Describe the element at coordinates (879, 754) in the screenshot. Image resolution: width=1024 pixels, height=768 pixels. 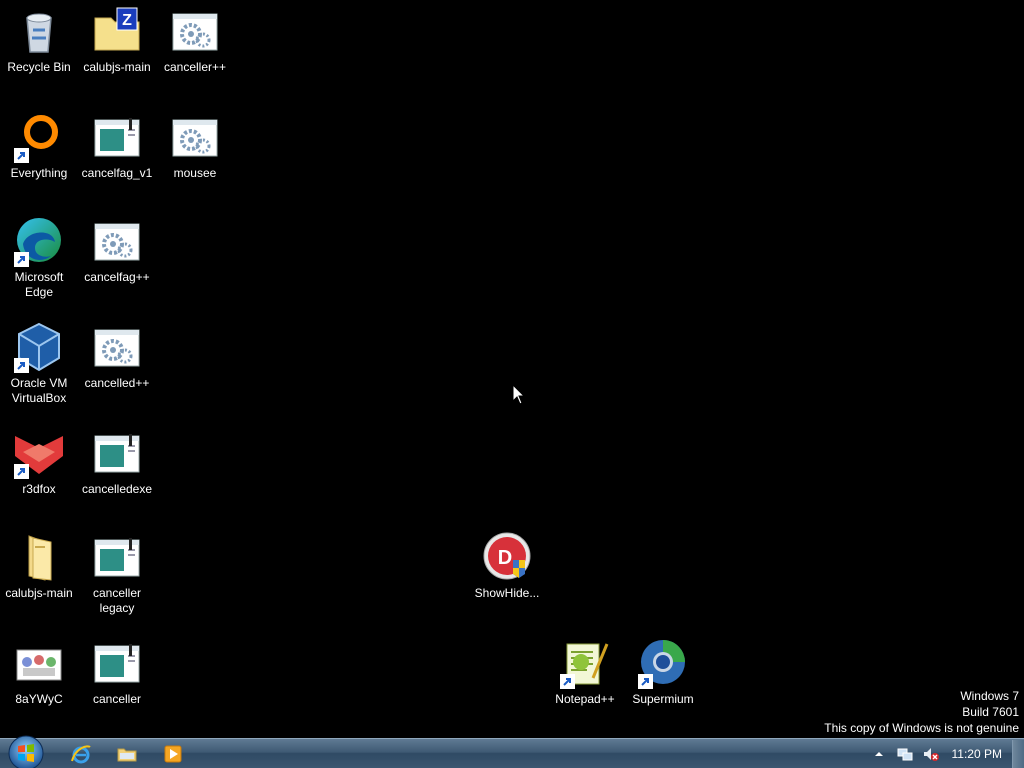
I see `show-hidden-icons-icon` at that location.